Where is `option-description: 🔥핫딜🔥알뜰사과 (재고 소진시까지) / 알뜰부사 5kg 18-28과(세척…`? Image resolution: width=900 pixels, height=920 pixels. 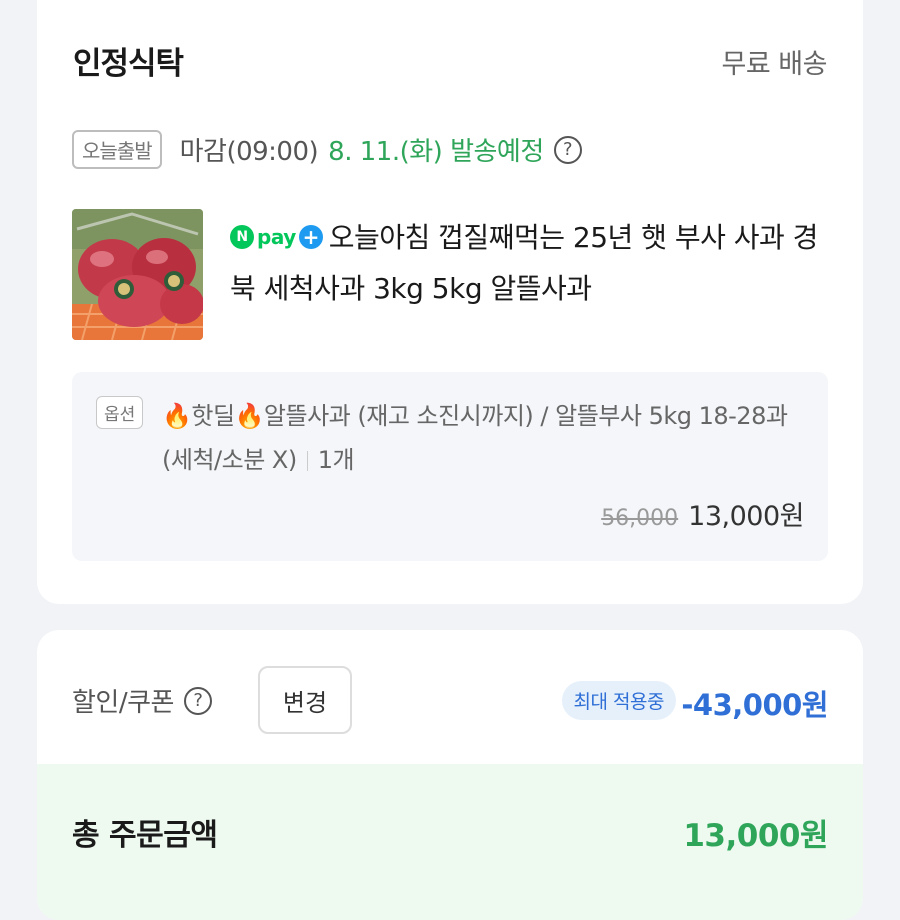 option-description: 🔥핫딜🔥알뜰사과 (재고 소진시까지) / 알뜰부사 5kg 18-28과(세척… is located at coordinates (482, 438).